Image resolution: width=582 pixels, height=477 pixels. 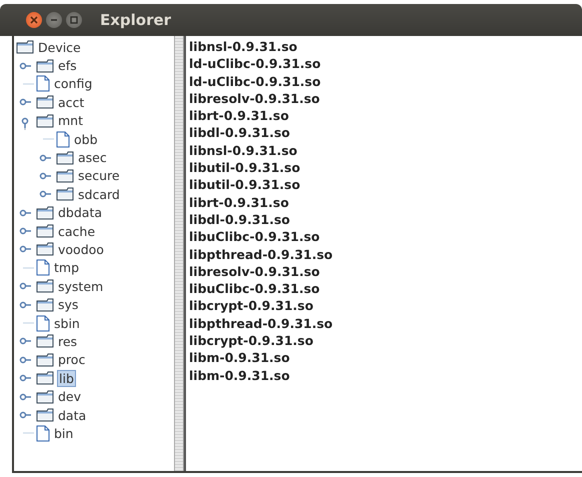 I want to click on minimize-icon, so click(x=54, y=20).